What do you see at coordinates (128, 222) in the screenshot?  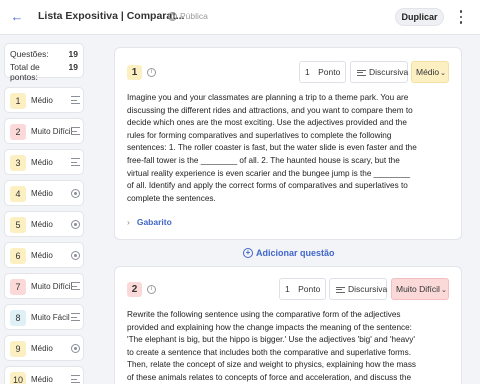 I see `chevron-right-icon: ›` at bounding box center [128, 222].